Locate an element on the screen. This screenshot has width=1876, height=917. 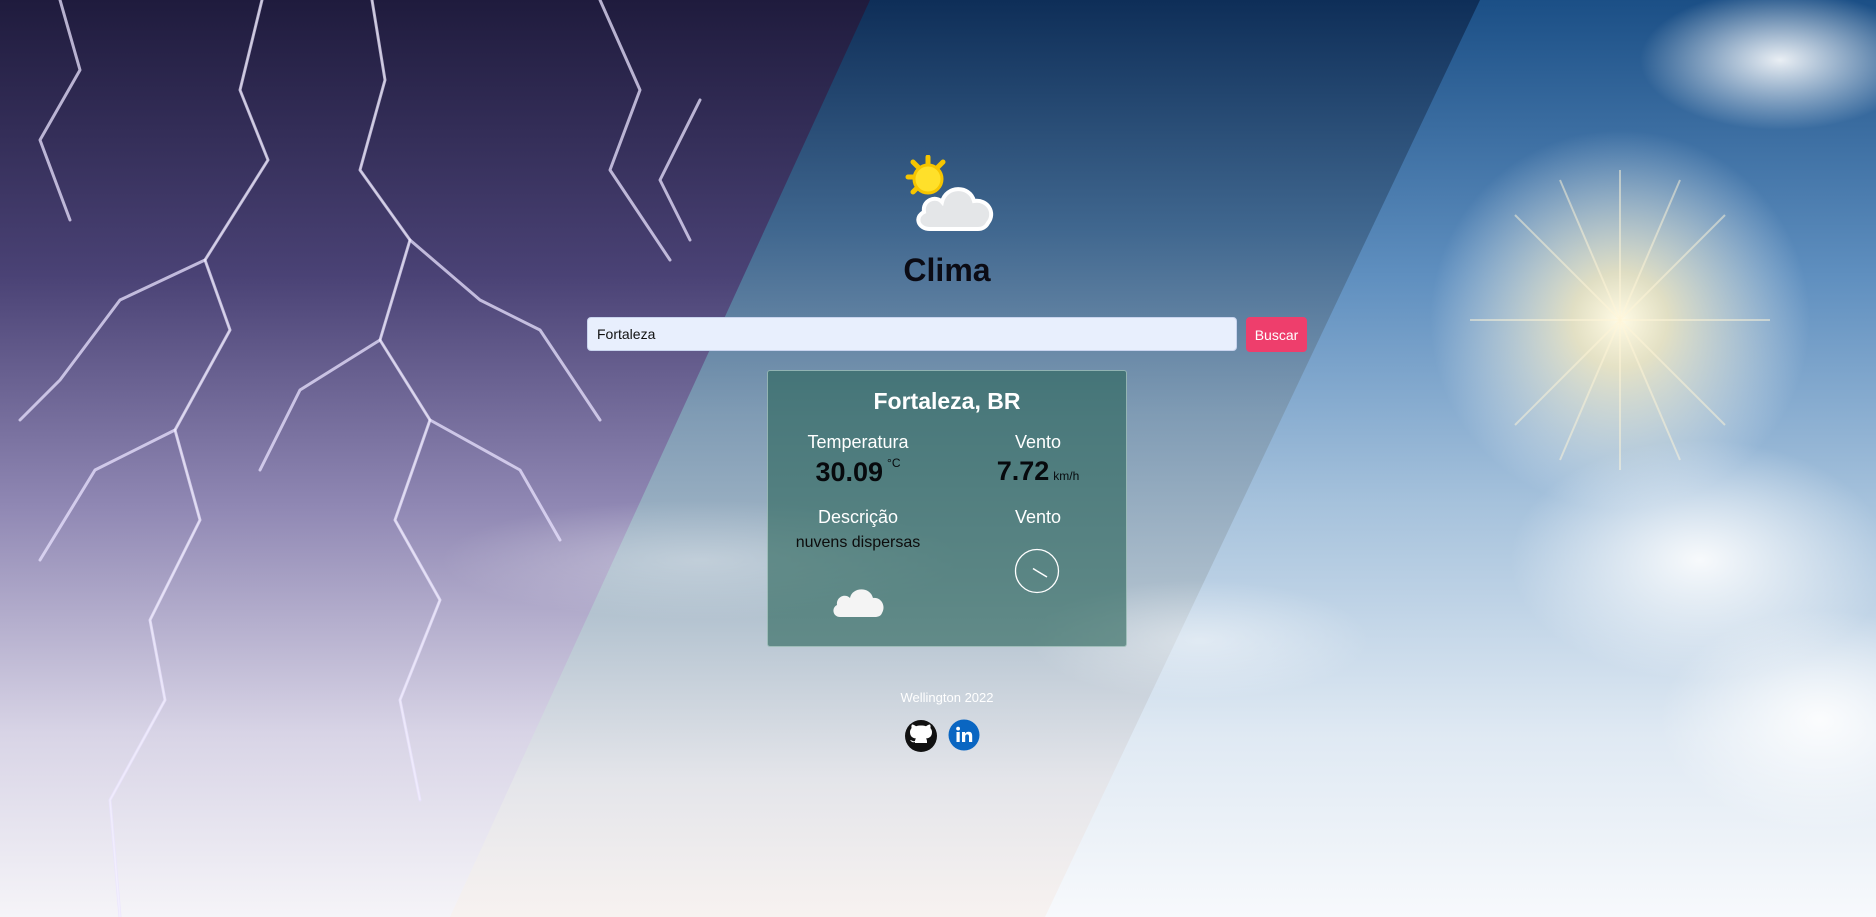
temperature-label: Temperatura is located at coordinates (858, 442).